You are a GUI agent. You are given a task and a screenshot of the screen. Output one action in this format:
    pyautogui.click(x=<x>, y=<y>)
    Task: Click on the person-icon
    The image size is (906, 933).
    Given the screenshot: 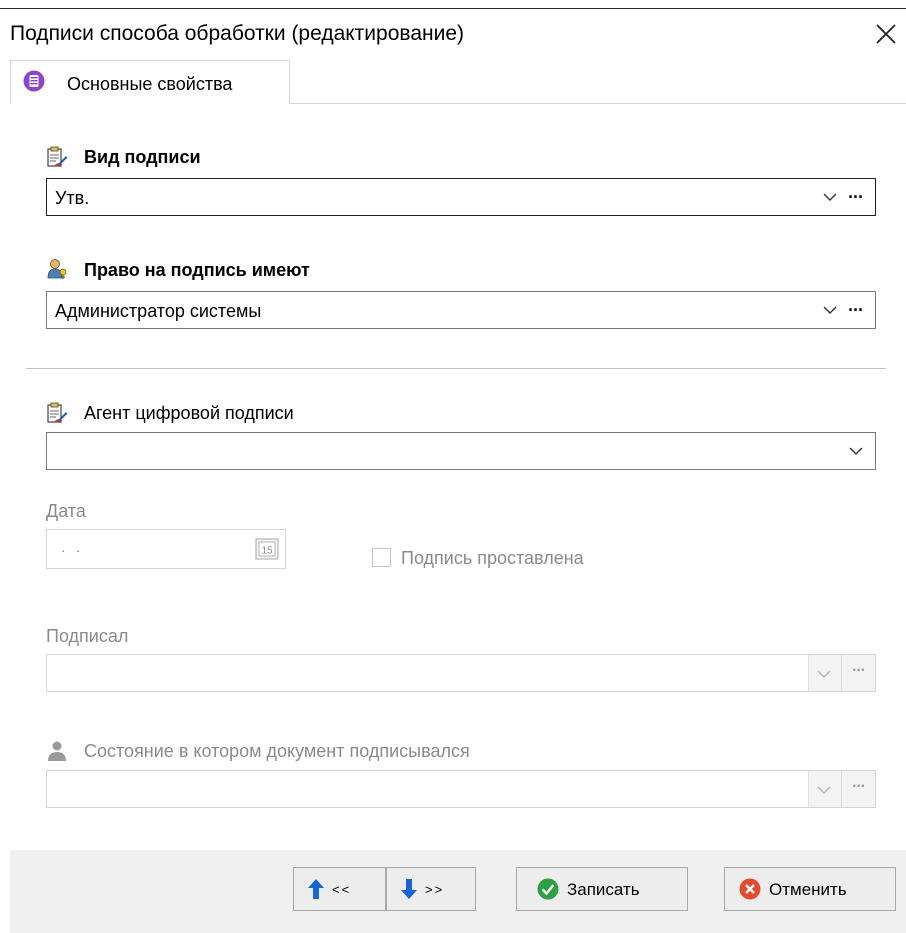 What is the action you would take?
    pyautogui.click(x=57, y=751)
    